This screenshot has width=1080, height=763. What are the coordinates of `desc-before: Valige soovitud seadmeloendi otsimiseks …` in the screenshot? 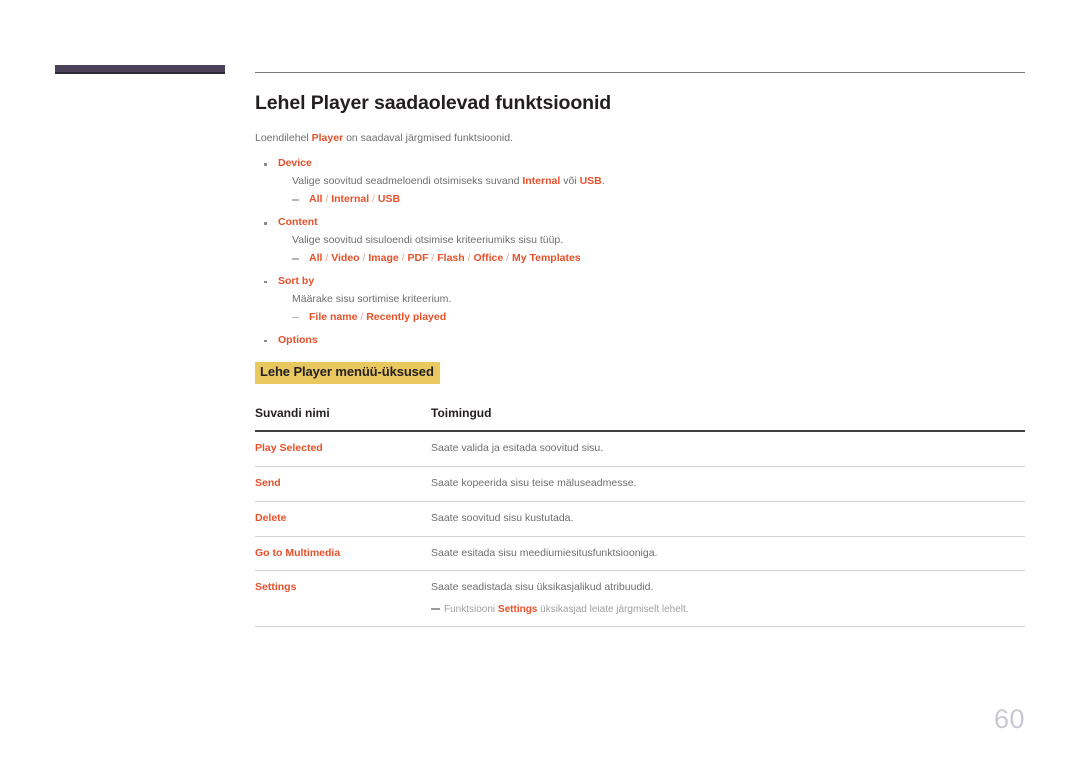 It's located at (407, 180).